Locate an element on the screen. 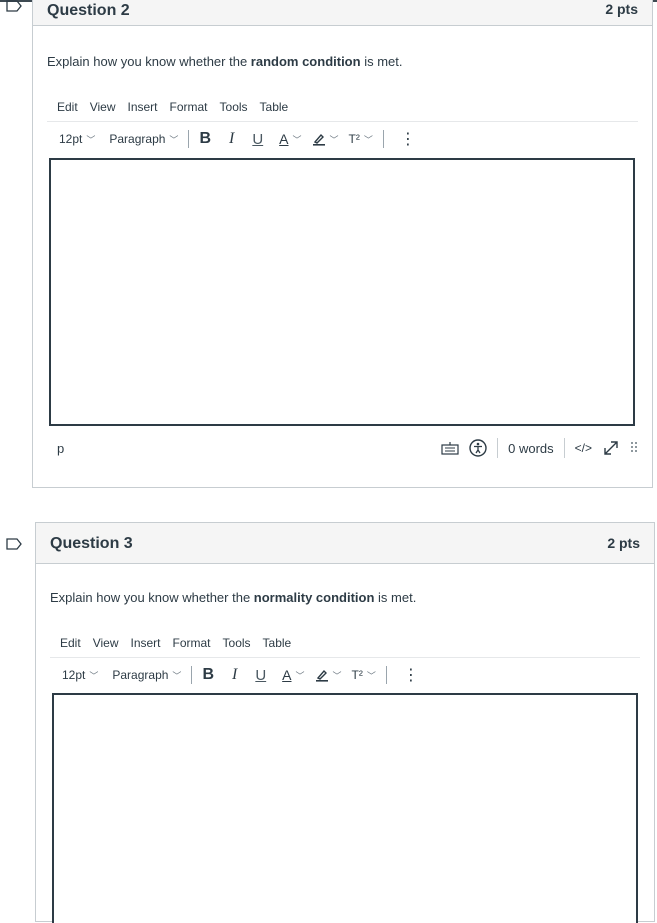  question-title: Question 2 is located at coordinates (88, 10).